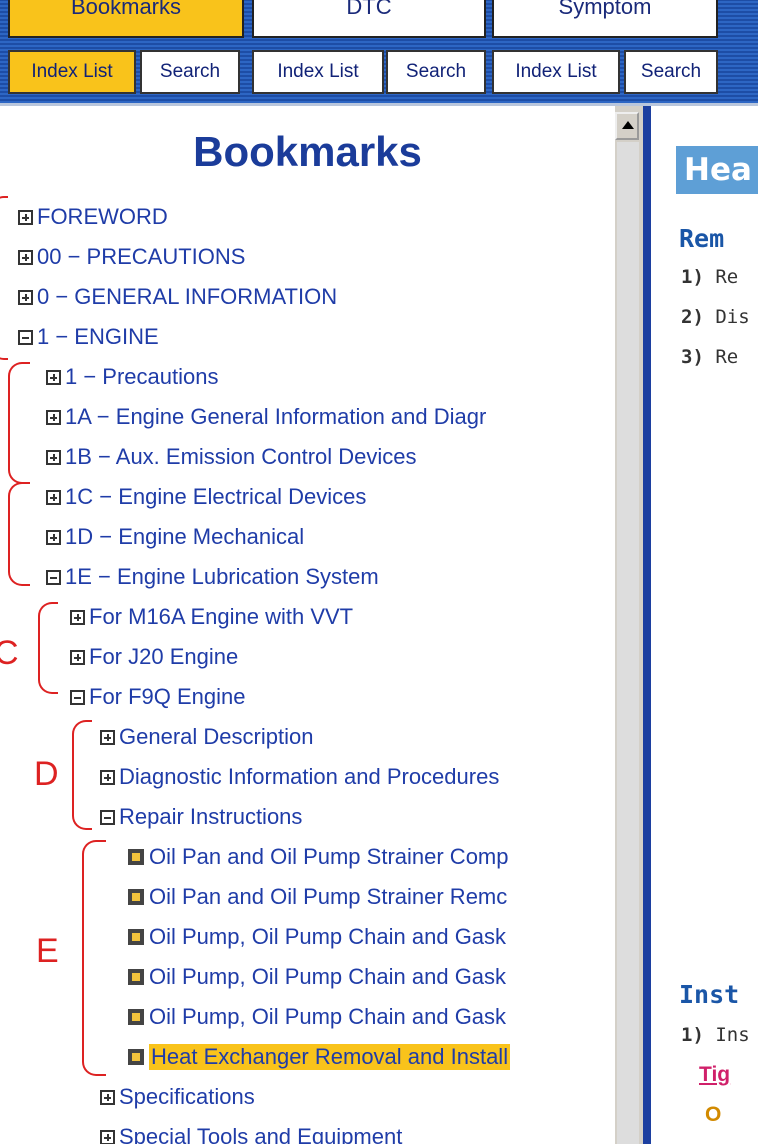  I want to click on bookmark-item: Oil Pan and Oil Pump Strainer Comp, so click(318, 857).